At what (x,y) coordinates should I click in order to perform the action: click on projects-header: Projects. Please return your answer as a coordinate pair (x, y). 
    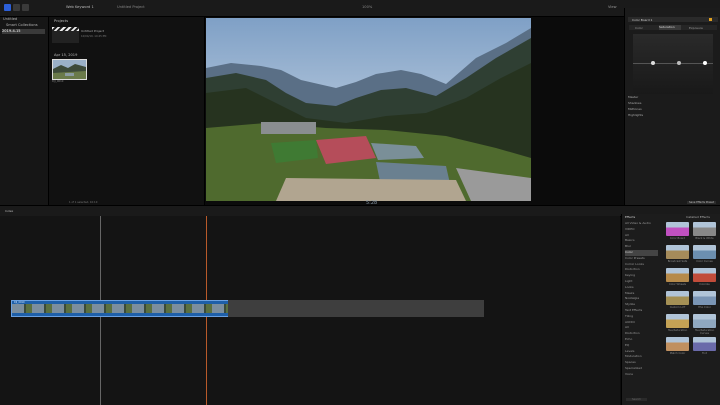
    Looking at the image, I should click on (61, 21).